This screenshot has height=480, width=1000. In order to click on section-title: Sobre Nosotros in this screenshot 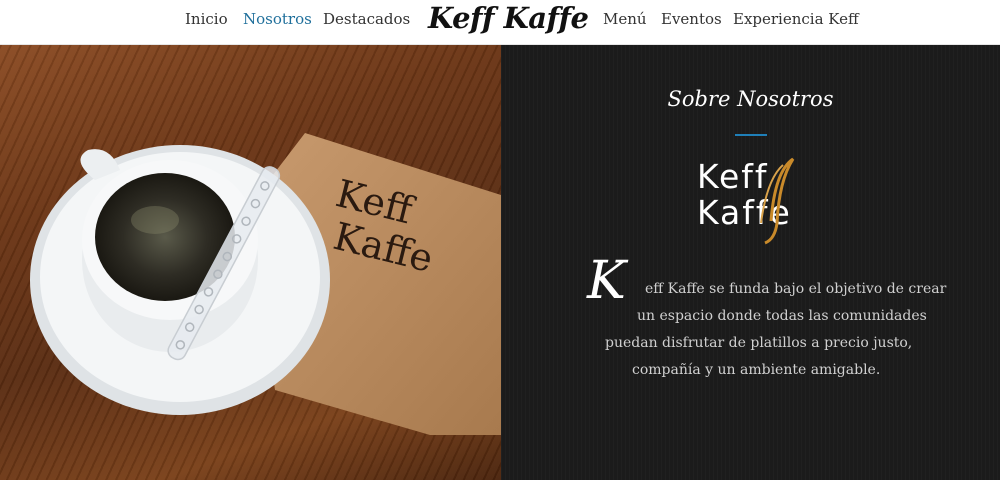, I will do `click(750, 99)`.